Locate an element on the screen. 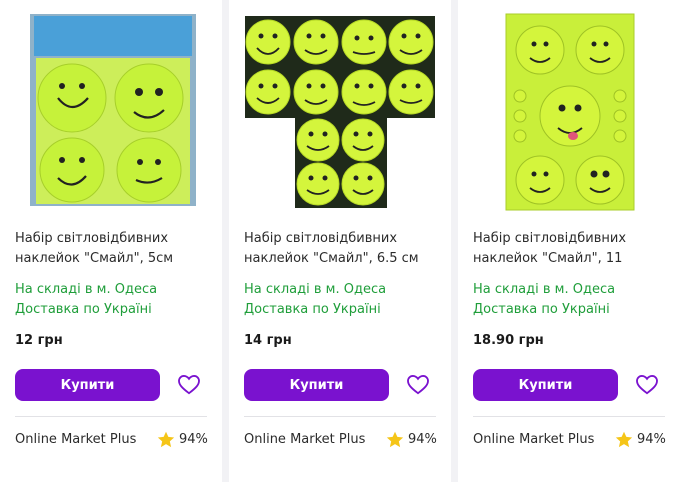  product-price: 18.90 грн is located at coordinates (508, 340).